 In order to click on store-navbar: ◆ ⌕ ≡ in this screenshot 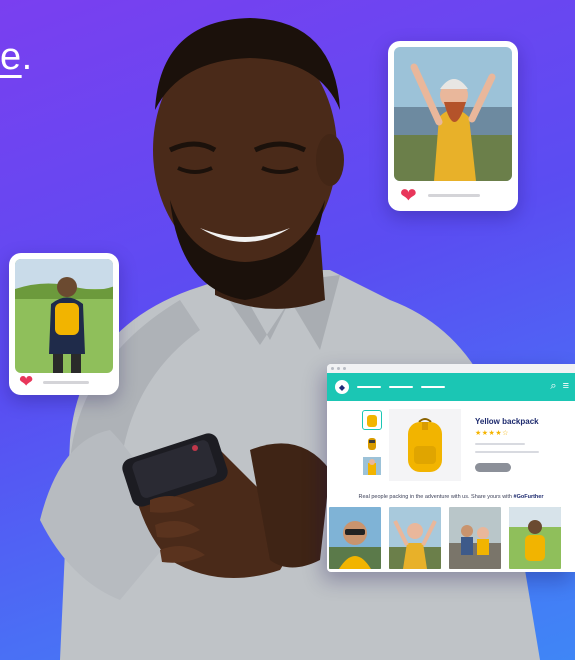, I will do `click(451, 387)`.